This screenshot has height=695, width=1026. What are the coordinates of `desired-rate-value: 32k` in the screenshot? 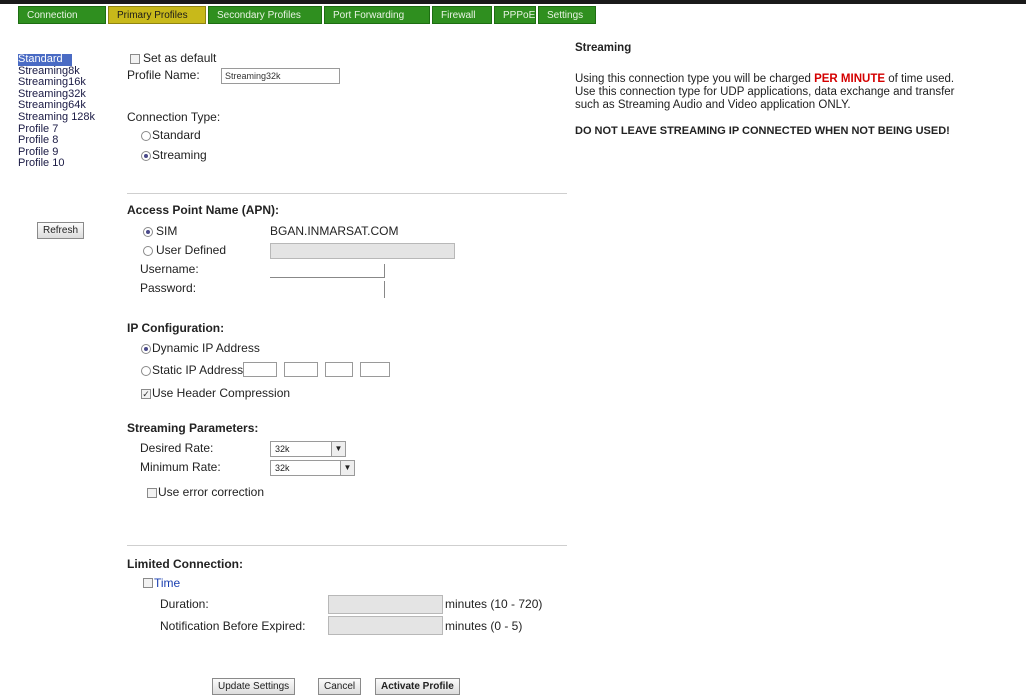 It's located at (282, 449).